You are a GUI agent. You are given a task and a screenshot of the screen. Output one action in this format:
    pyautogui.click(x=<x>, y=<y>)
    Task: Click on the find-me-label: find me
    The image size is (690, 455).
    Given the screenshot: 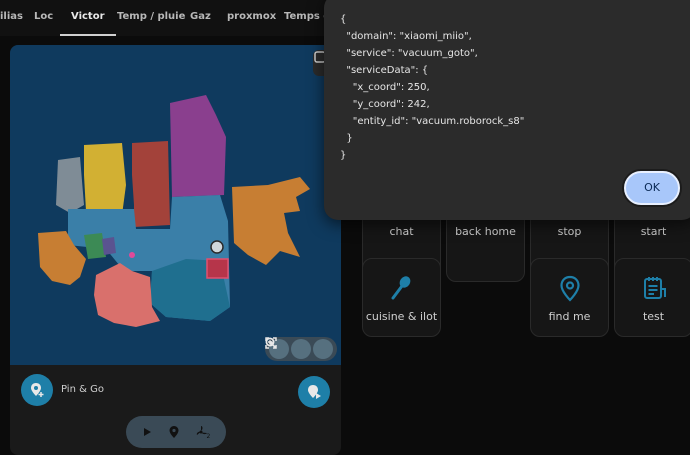 What is the action you would take?
    pyautogui.click(x=569, y=316)
    